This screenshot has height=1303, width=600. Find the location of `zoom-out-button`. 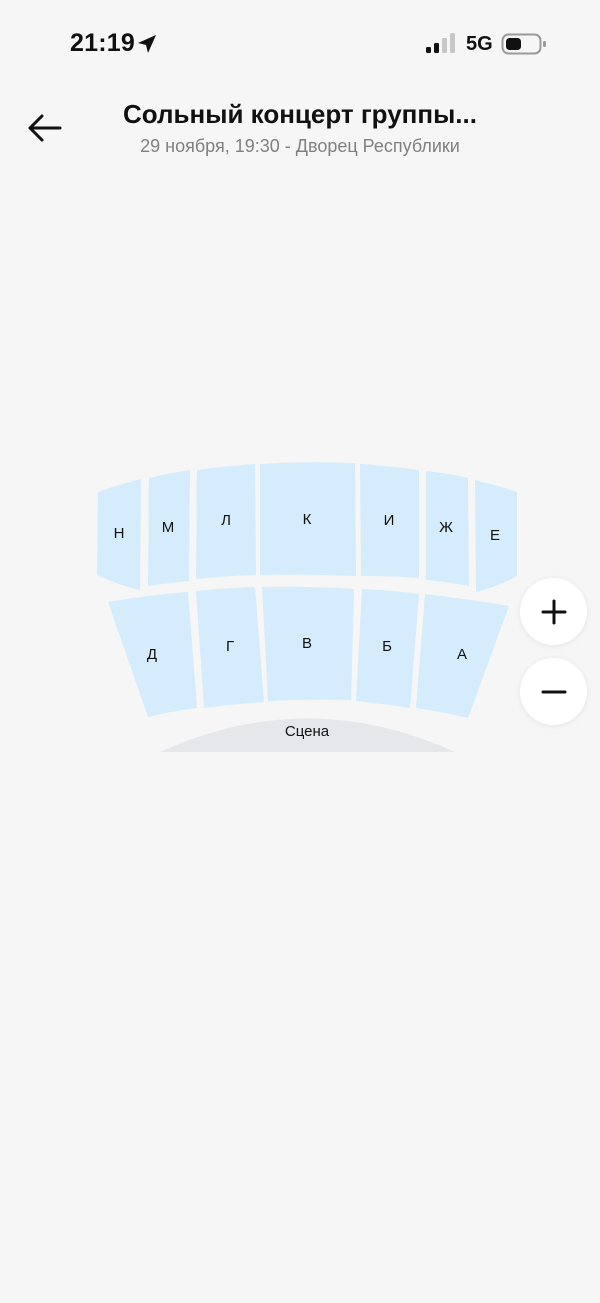

zoom-out-button is located at coordinates (553, 691).